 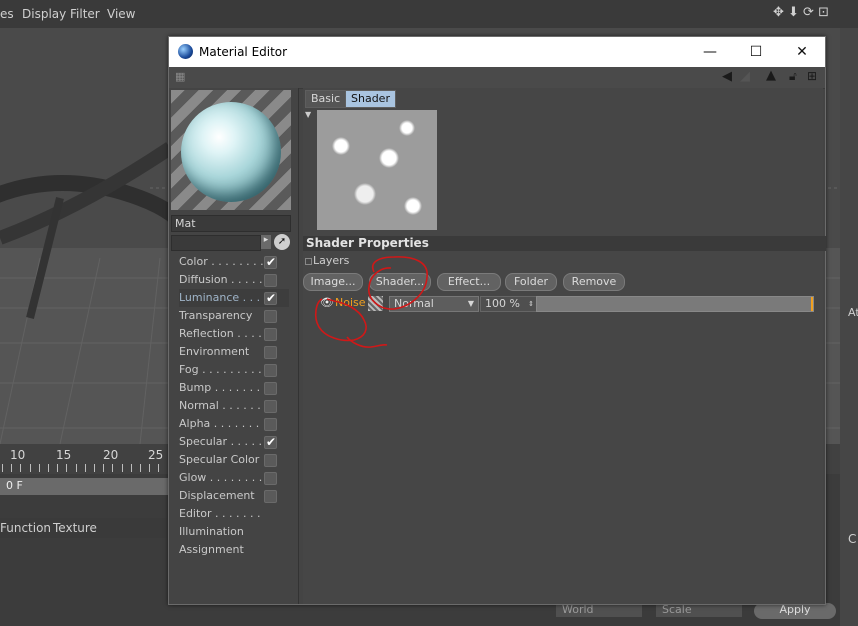 What do you see at coordinates (121, 14) in the screenshot?
I see `menu-view: View` at bounding box center [121, 14].